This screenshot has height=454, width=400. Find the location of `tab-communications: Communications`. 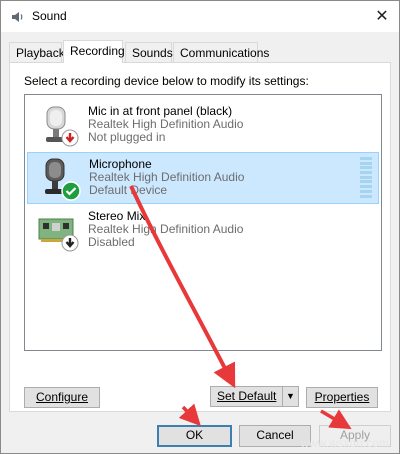

tab-communications: Communications is located at coordinates (221, 52).